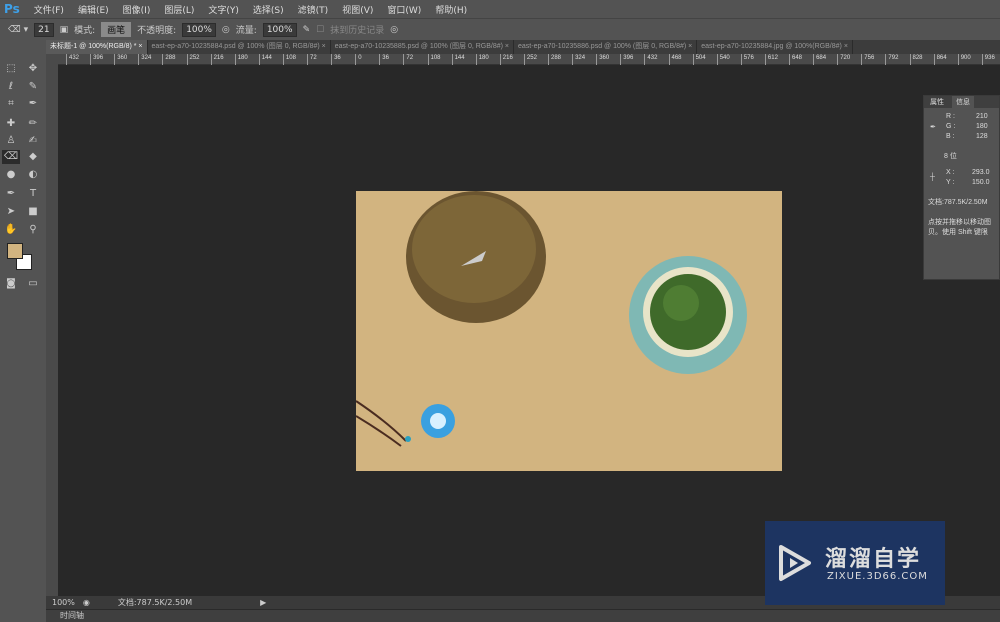  Describe the element at coordinates (64, 30) in the screenshot. I see `brush-panel-icon: ▣` at that location.